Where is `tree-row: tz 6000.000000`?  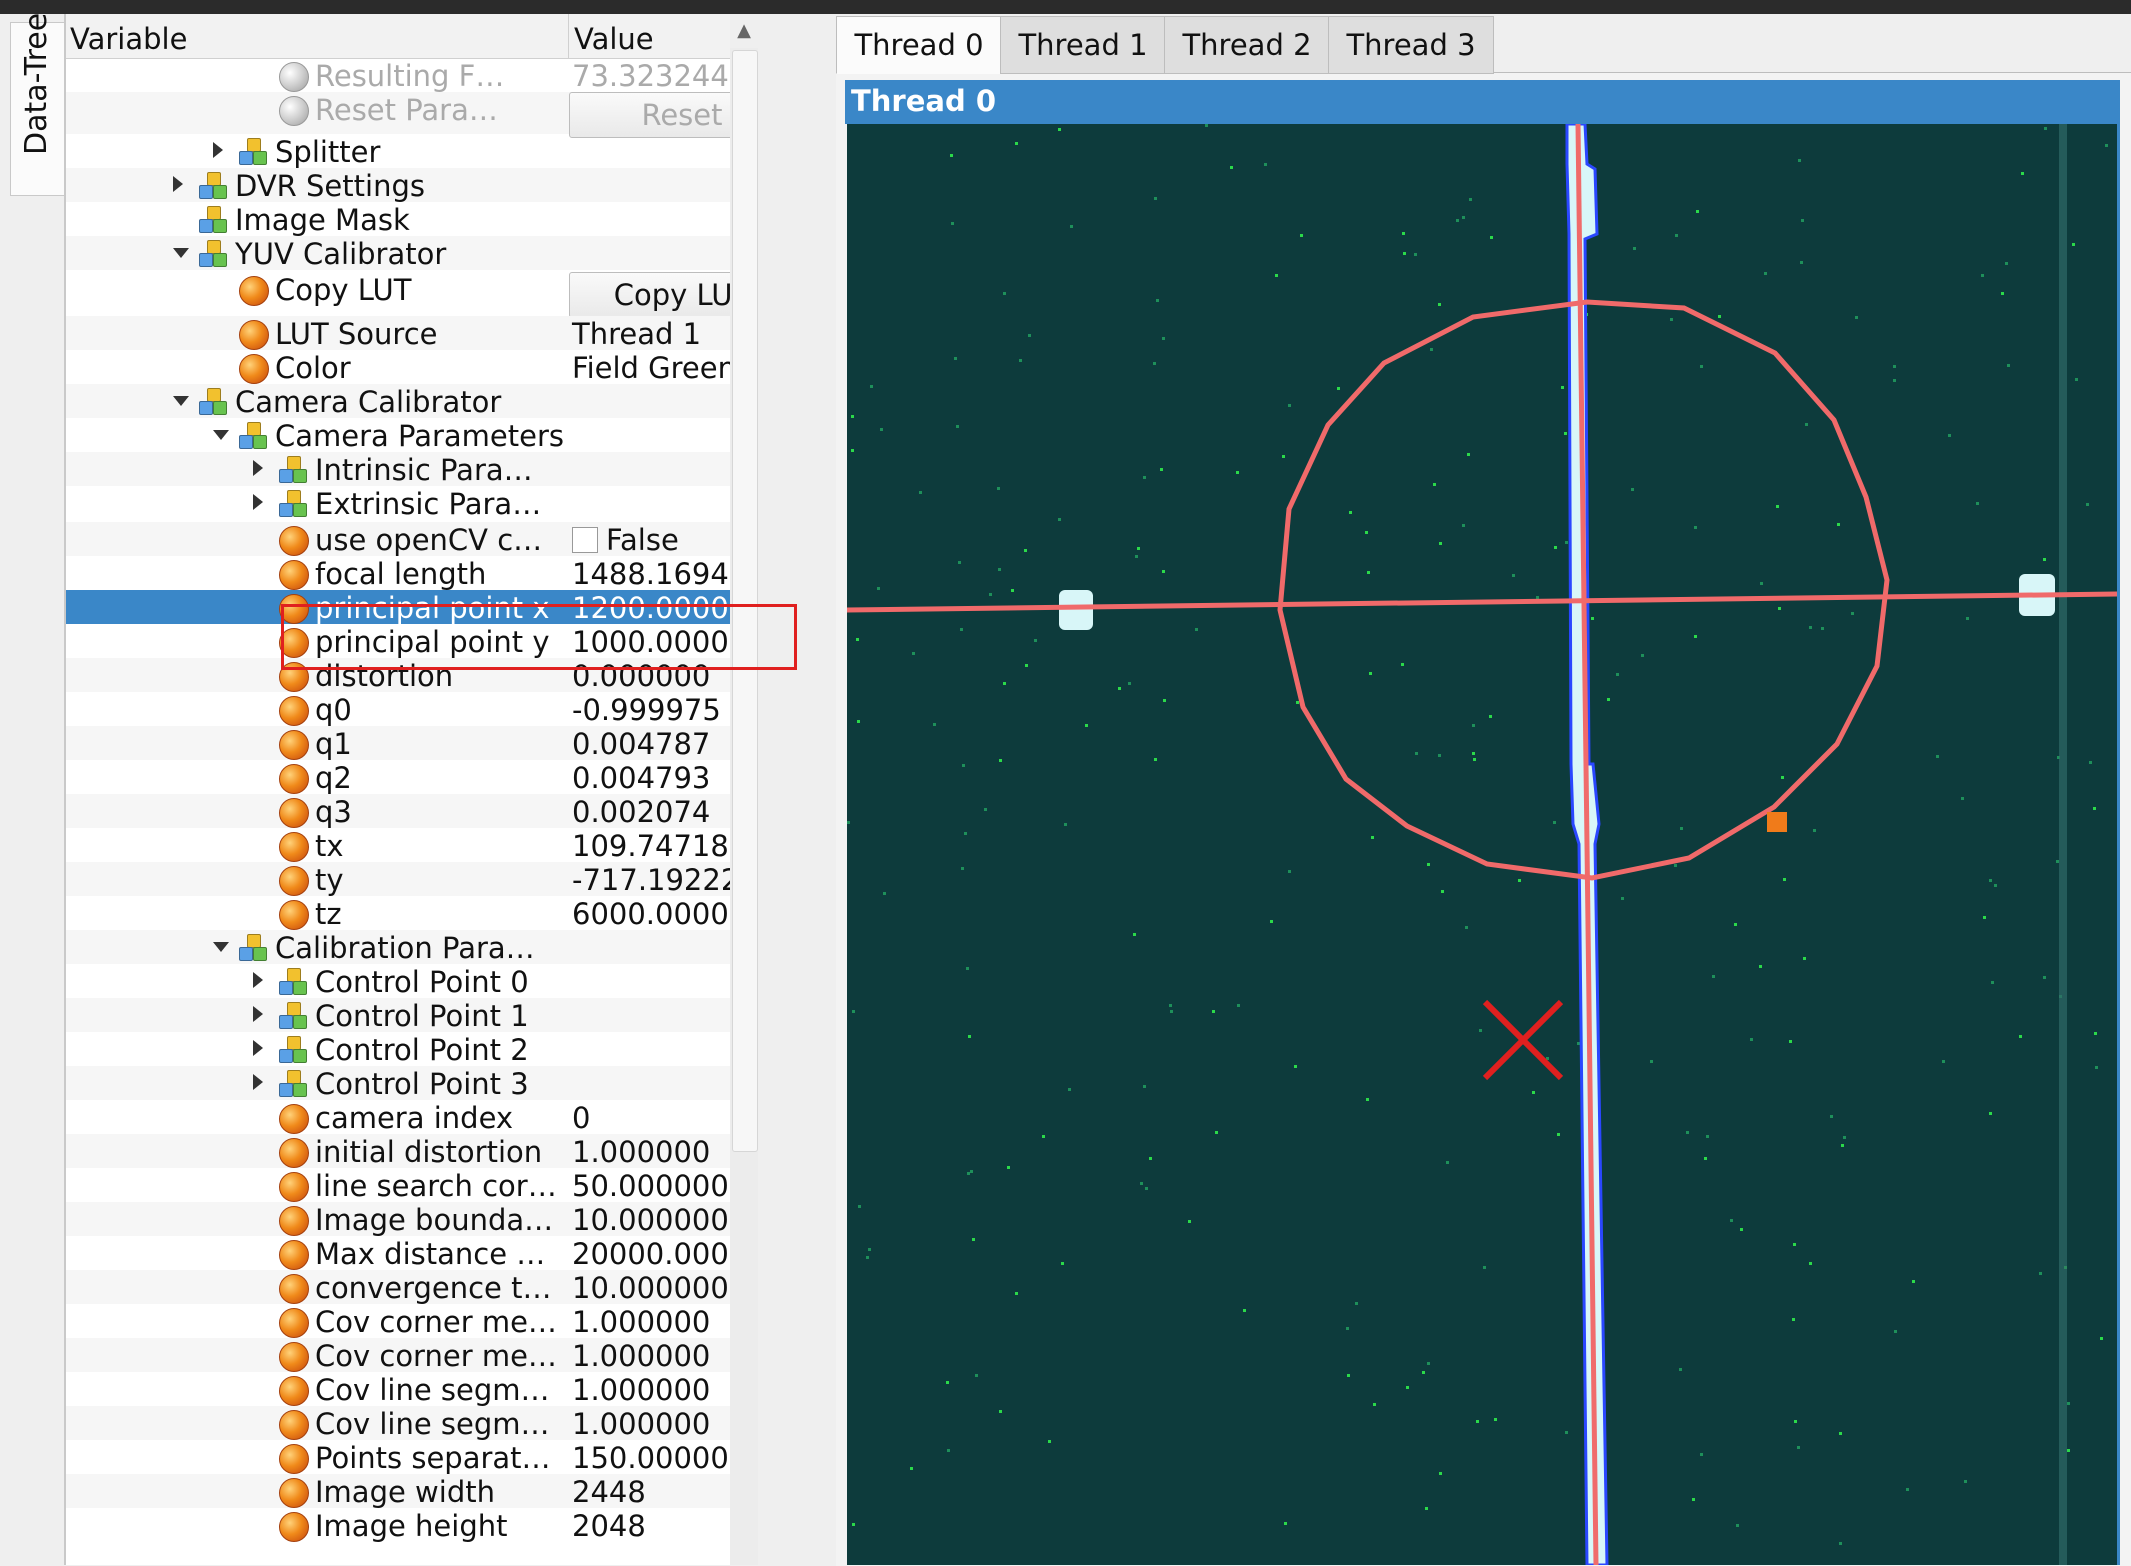
tree-row: tz 6000.000000 is located at coordinates (431, 913).